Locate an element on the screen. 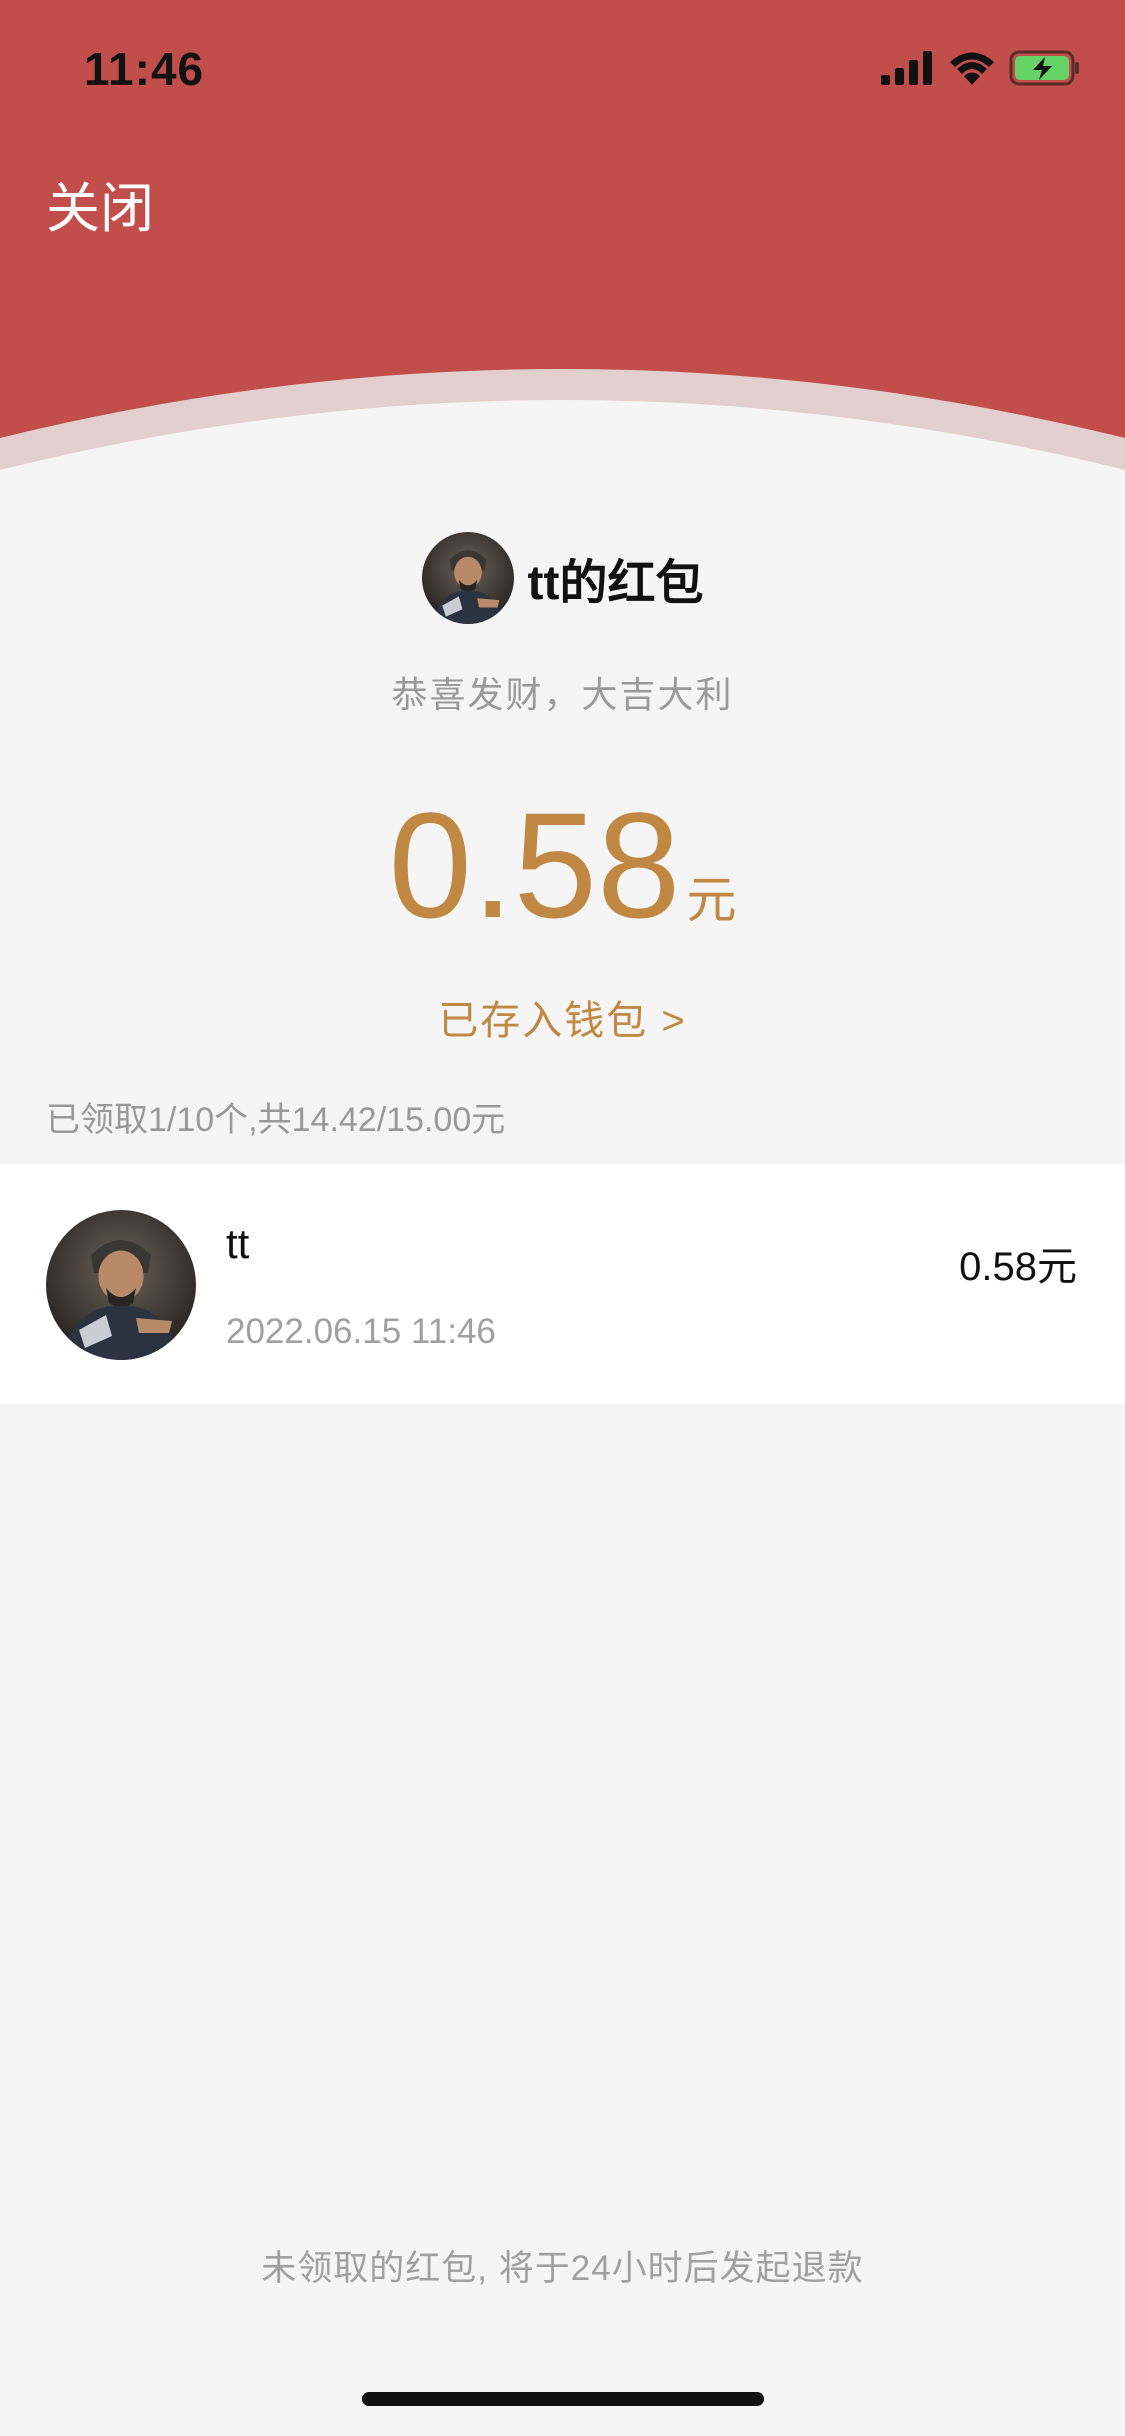 The image size is (1125, 2436). sender-name: tt的红包 is located at coordinates (615, 583).